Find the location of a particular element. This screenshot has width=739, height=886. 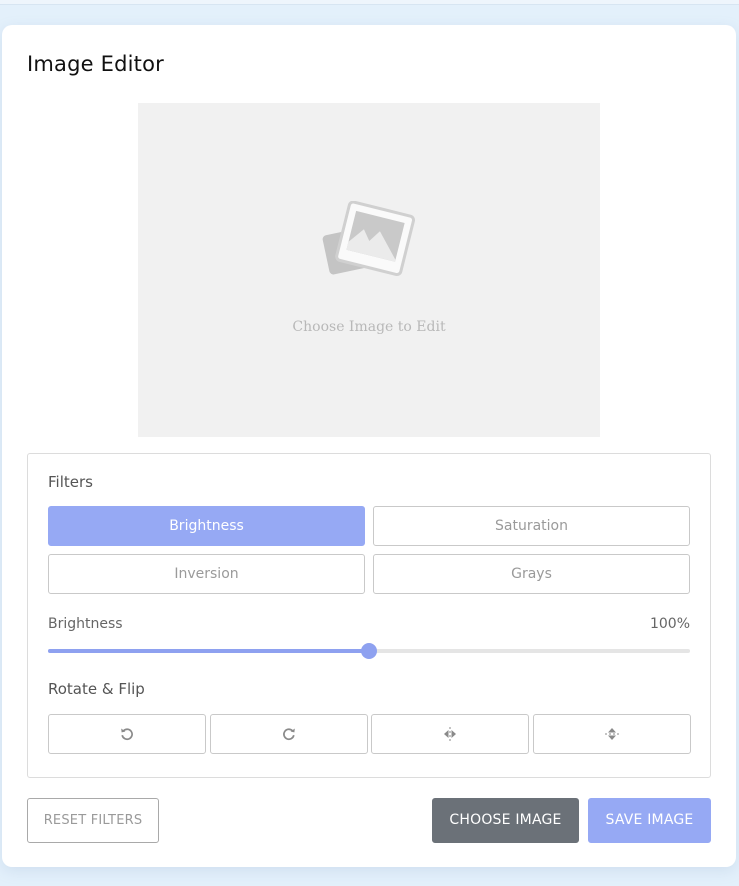

filter-inversion-button: Inversion is located at coordinates (206, 574).